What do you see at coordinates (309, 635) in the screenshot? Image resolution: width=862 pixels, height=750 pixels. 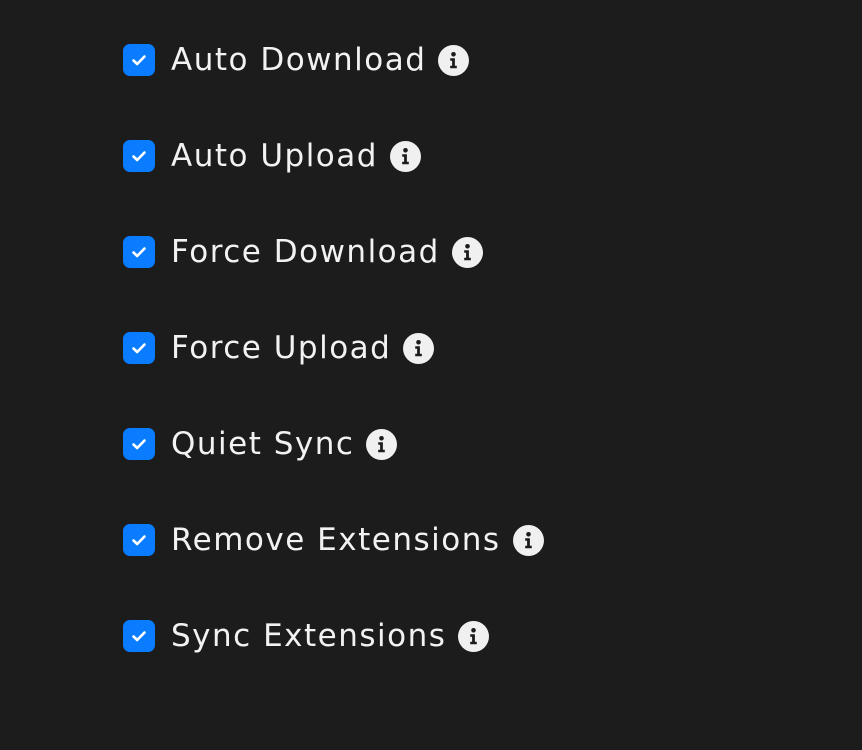 I see `sync-extensions-label: Sync Extensions` at bounding box center [309, 635].